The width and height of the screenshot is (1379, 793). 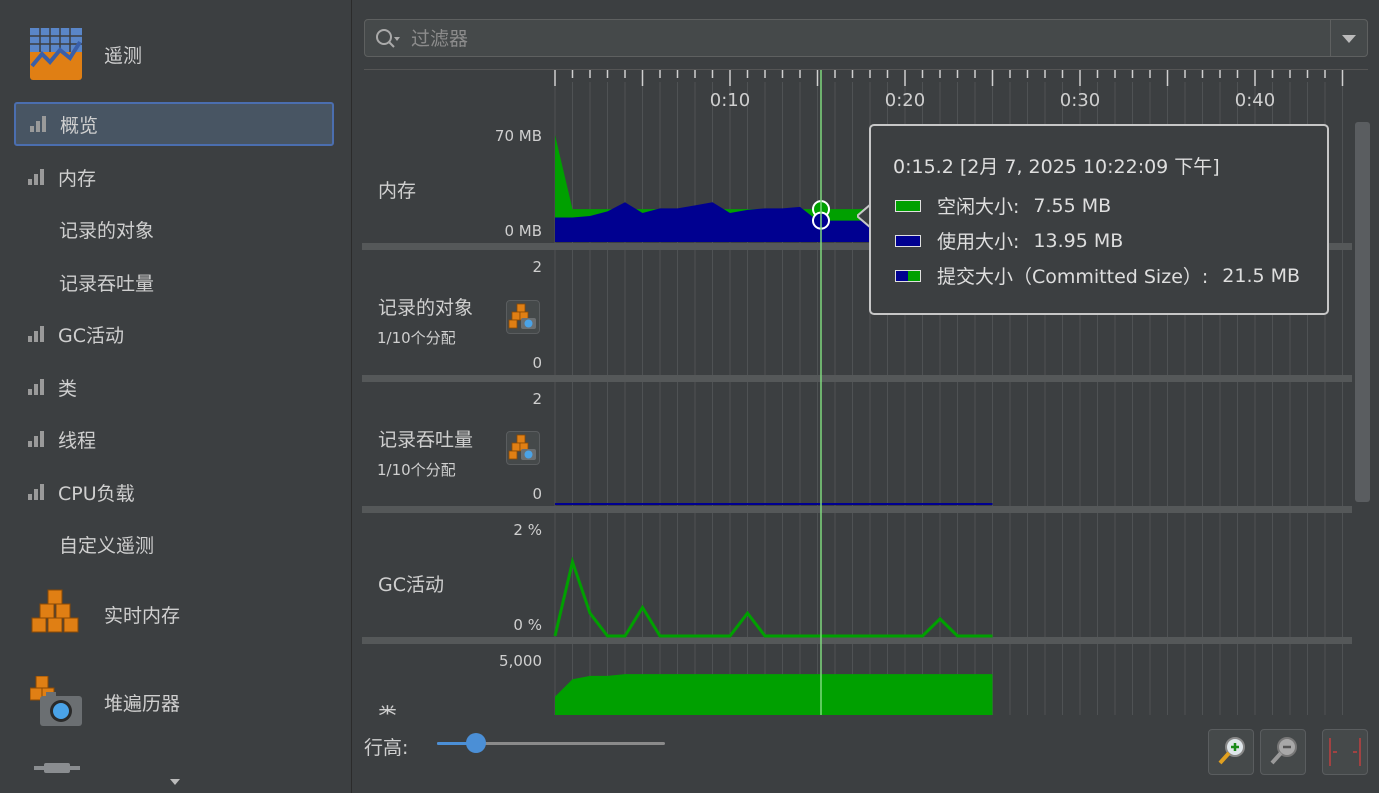 I want to click on tooltip-entry-committed: 提交大小（Committed Size）: 21.5 MB, so click(x=1097, y=275).